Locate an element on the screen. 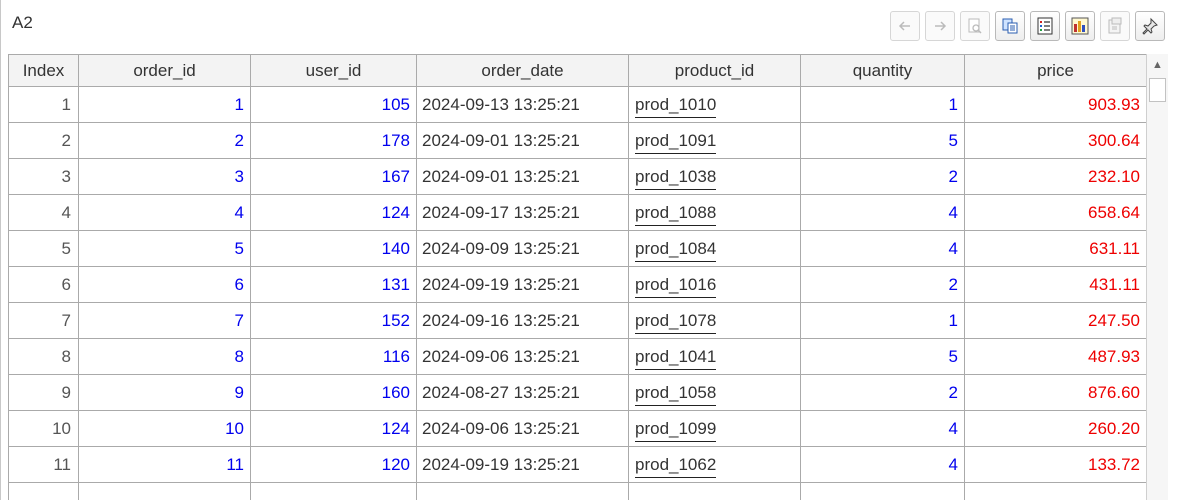 Image resolution: width=1178 pixels, height=500 pixels. cell-product-id: prod_1038 is located at coordinates (714, 176).